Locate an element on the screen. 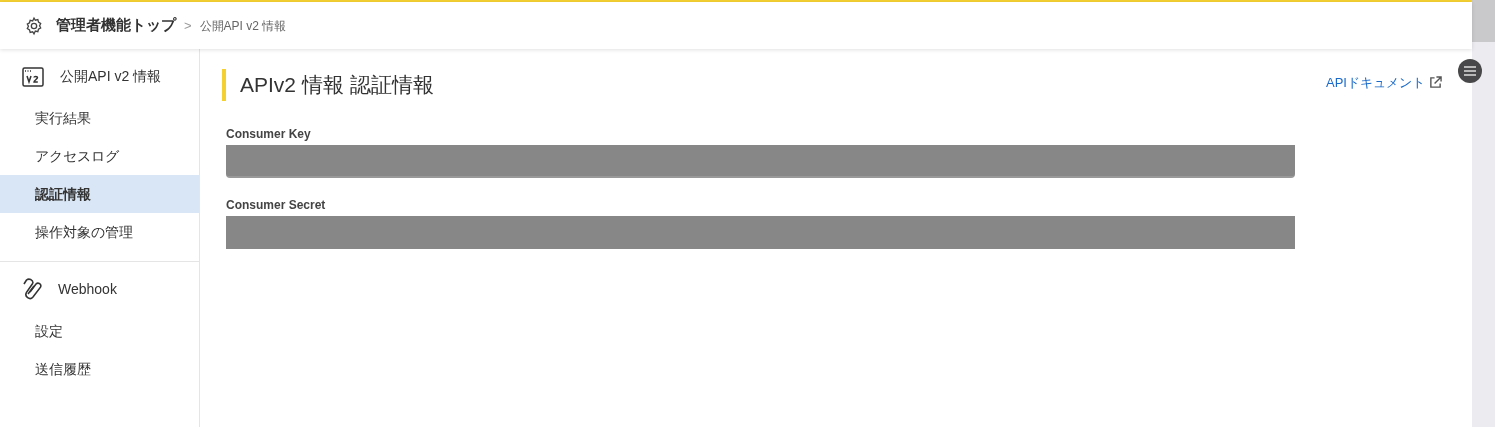 The width and height of the screenshot is (1495, 427). scrollbar-thumb is located at coordinates (1483, 21).